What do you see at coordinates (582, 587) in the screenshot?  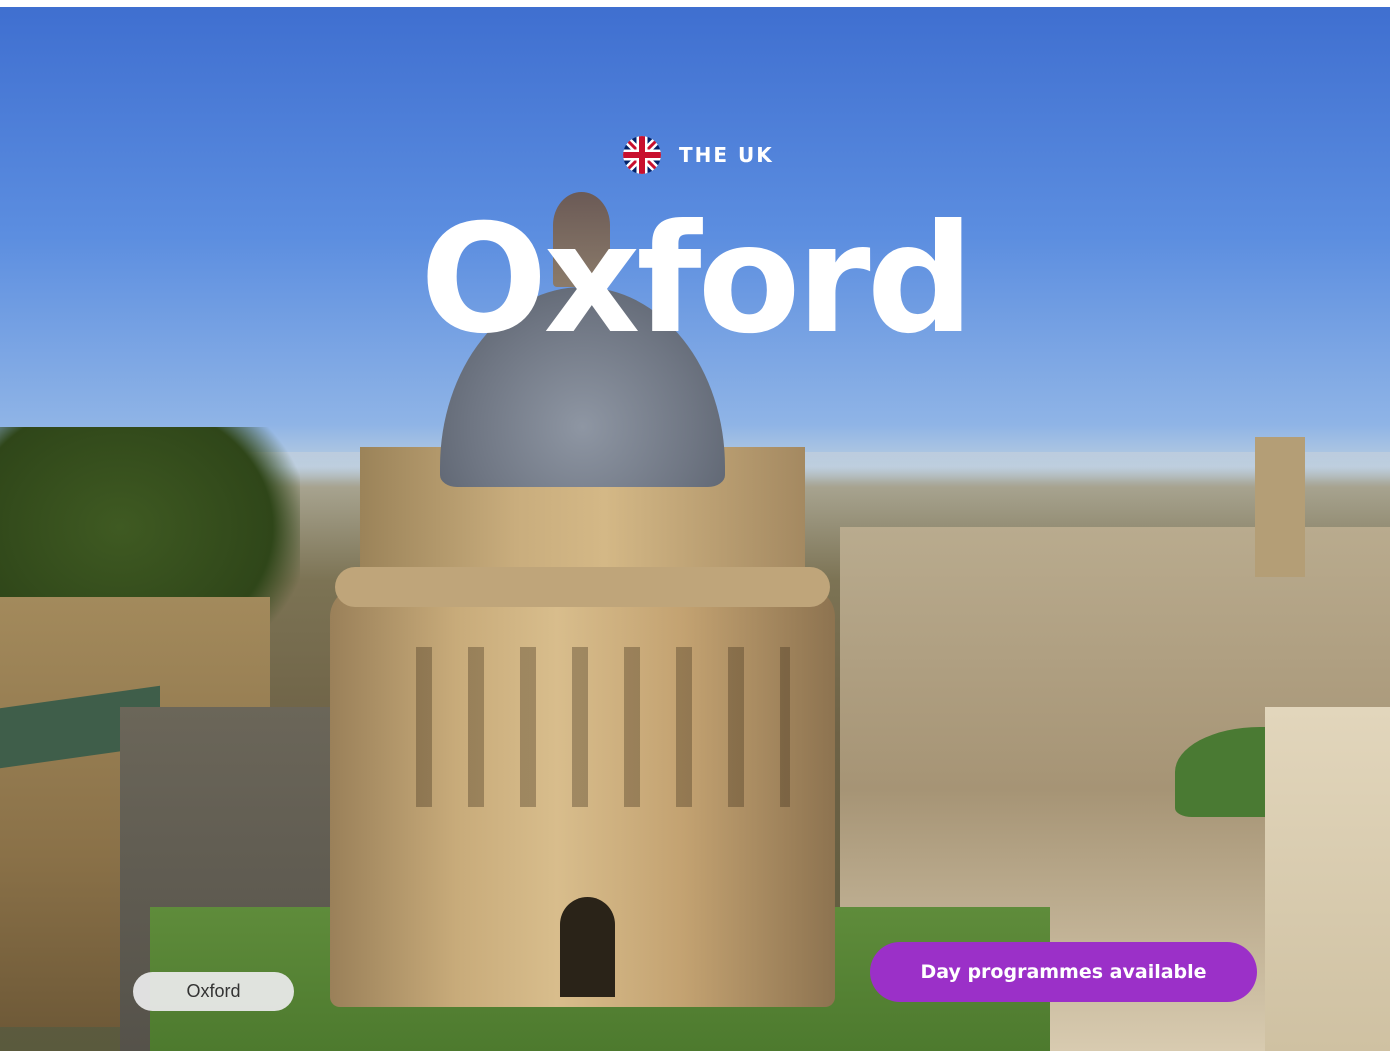 I see `rotunda-balustrade` at bounding box center [582, 587].